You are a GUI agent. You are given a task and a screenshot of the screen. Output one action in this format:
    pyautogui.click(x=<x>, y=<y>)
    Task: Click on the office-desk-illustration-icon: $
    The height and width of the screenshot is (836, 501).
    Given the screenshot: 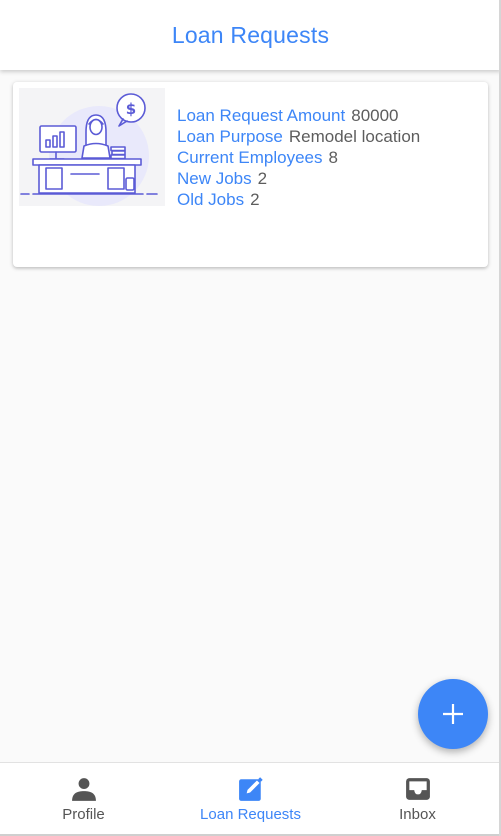 What is the action you would take?
    pyautogui.click(x=89, y=149)
    